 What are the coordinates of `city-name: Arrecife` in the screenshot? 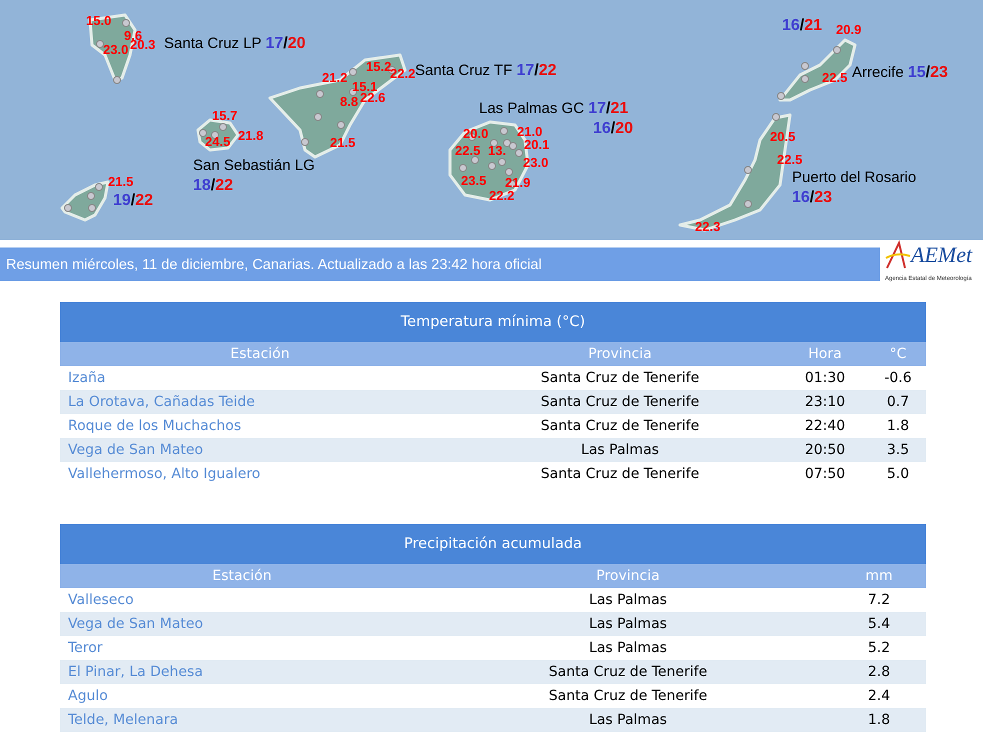 It's located at (878, 72).